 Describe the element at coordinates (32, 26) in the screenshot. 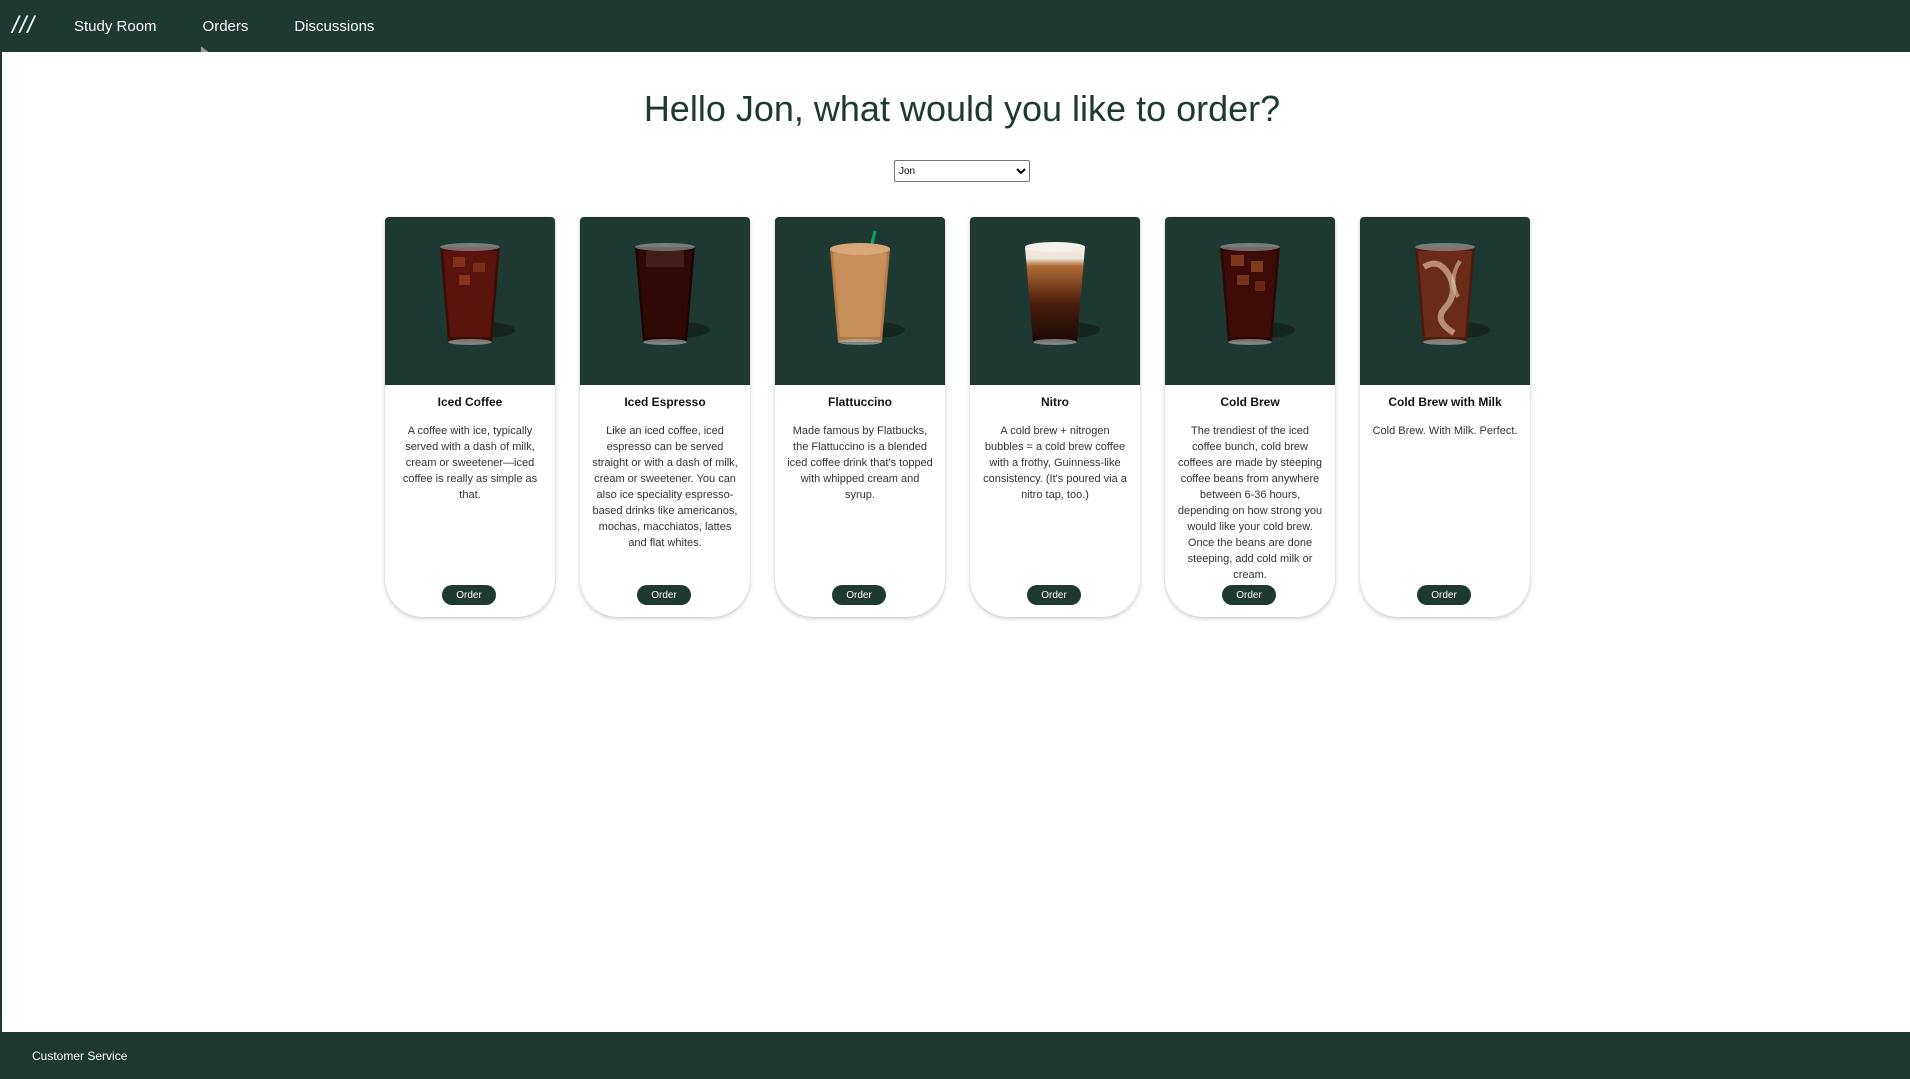

I see `logo: ///` at that location.